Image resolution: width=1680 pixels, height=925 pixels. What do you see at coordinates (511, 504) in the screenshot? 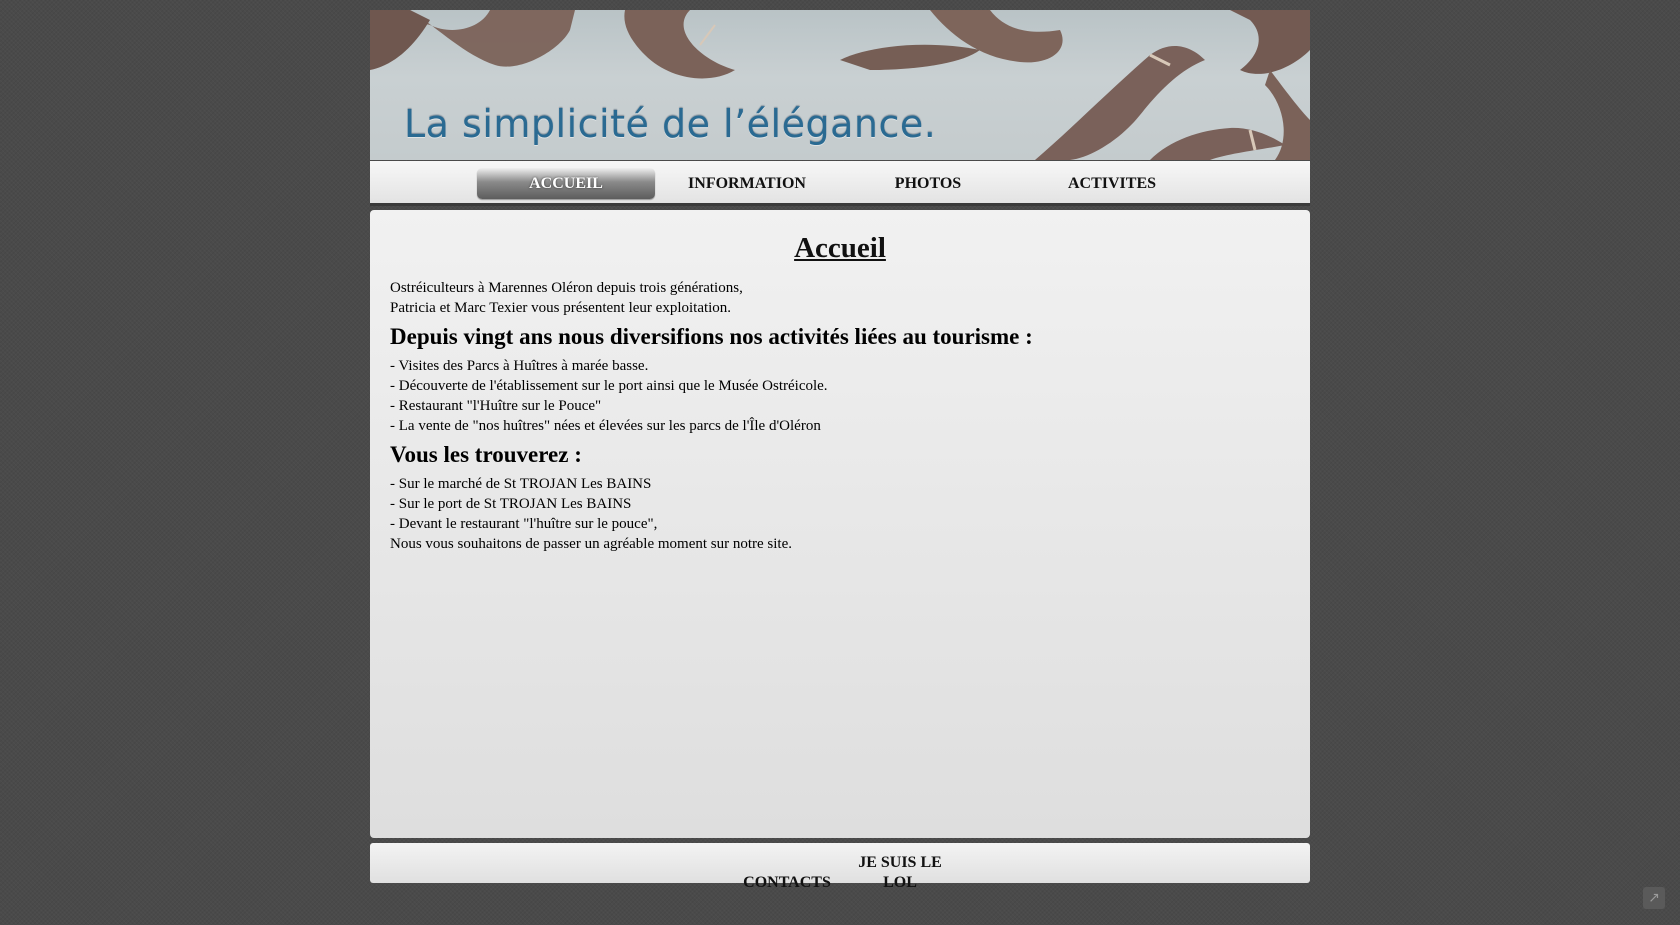
I see `list-item: - Sur le port de St TROJAN Les BAINS` at bounding box center [511, 504].